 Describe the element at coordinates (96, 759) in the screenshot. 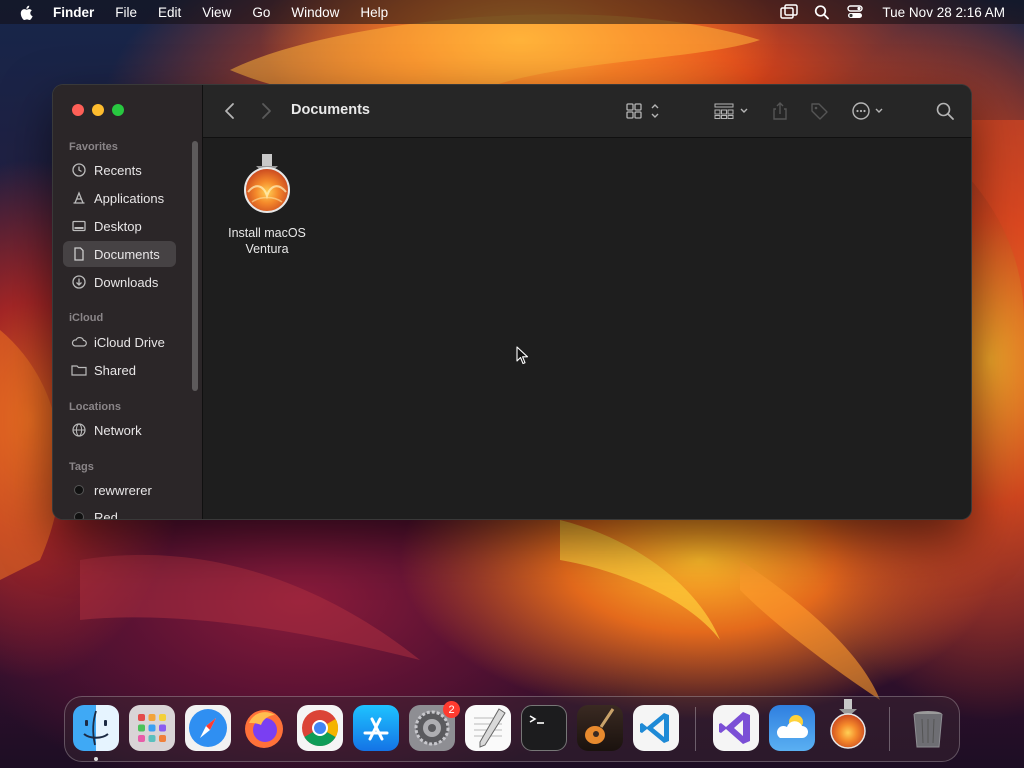

I see `running-indicator` at that location.